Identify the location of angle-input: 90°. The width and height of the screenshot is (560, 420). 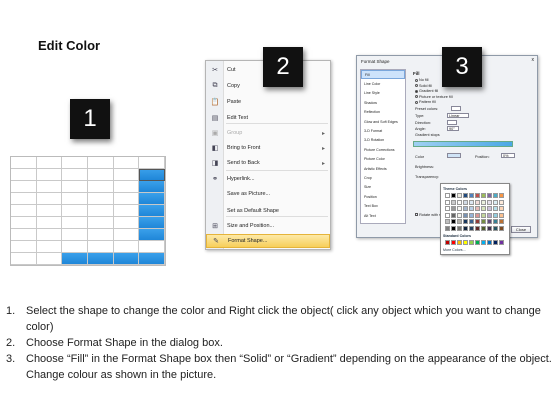
(453, 128).